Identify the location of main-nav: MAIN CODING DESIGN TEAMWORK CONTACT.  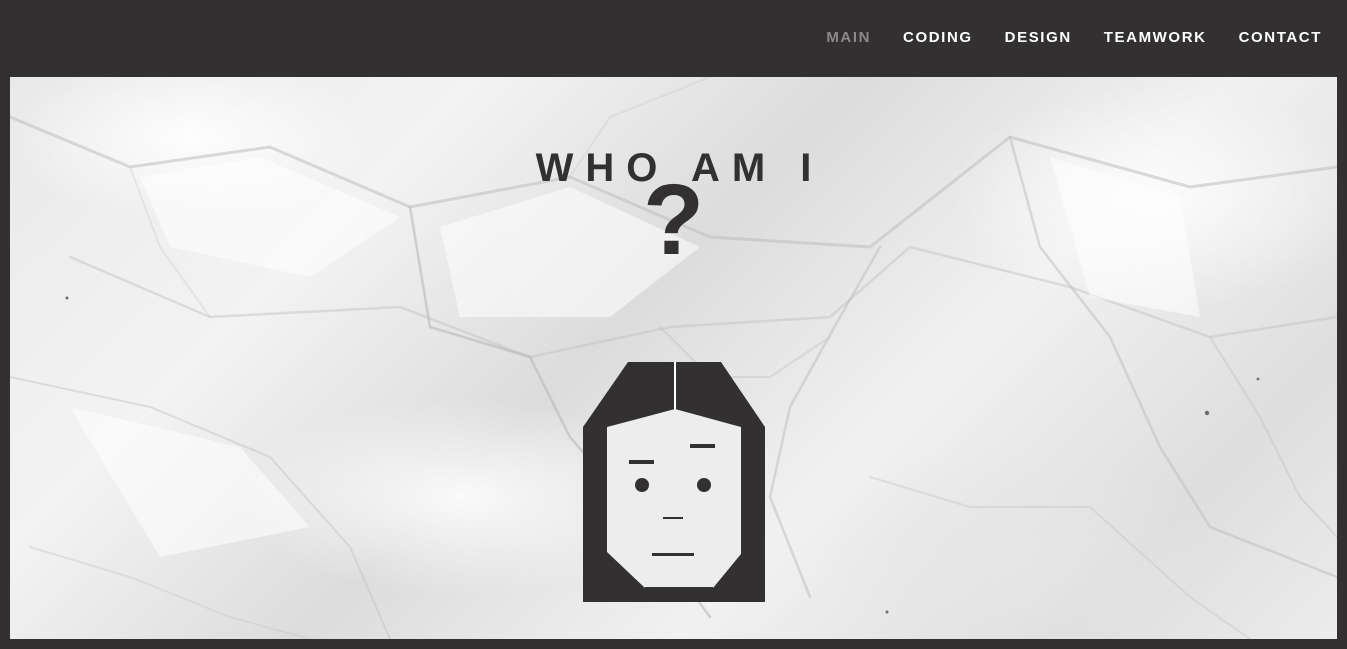
(1058, 38).